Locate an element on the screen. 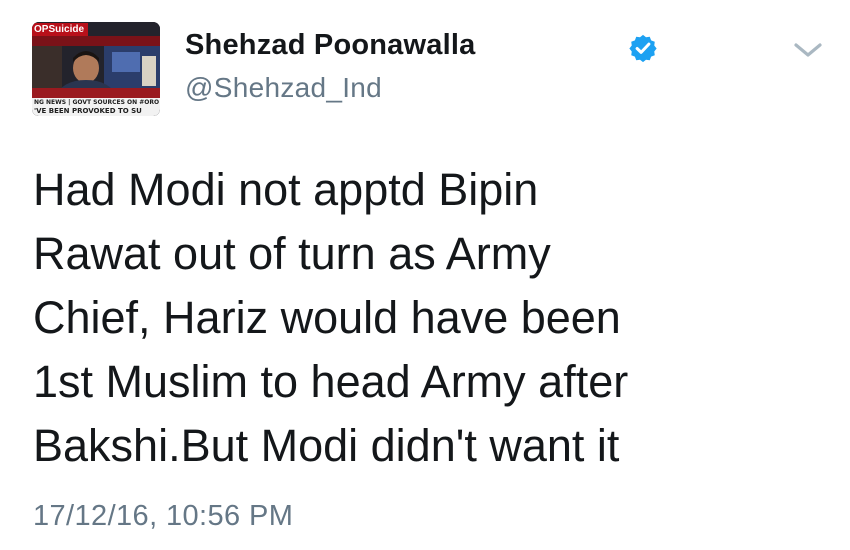 This screenshot has height=550, width=850. tweet-line: Rawat out of turn as Army is located at coordinates (292, 253).